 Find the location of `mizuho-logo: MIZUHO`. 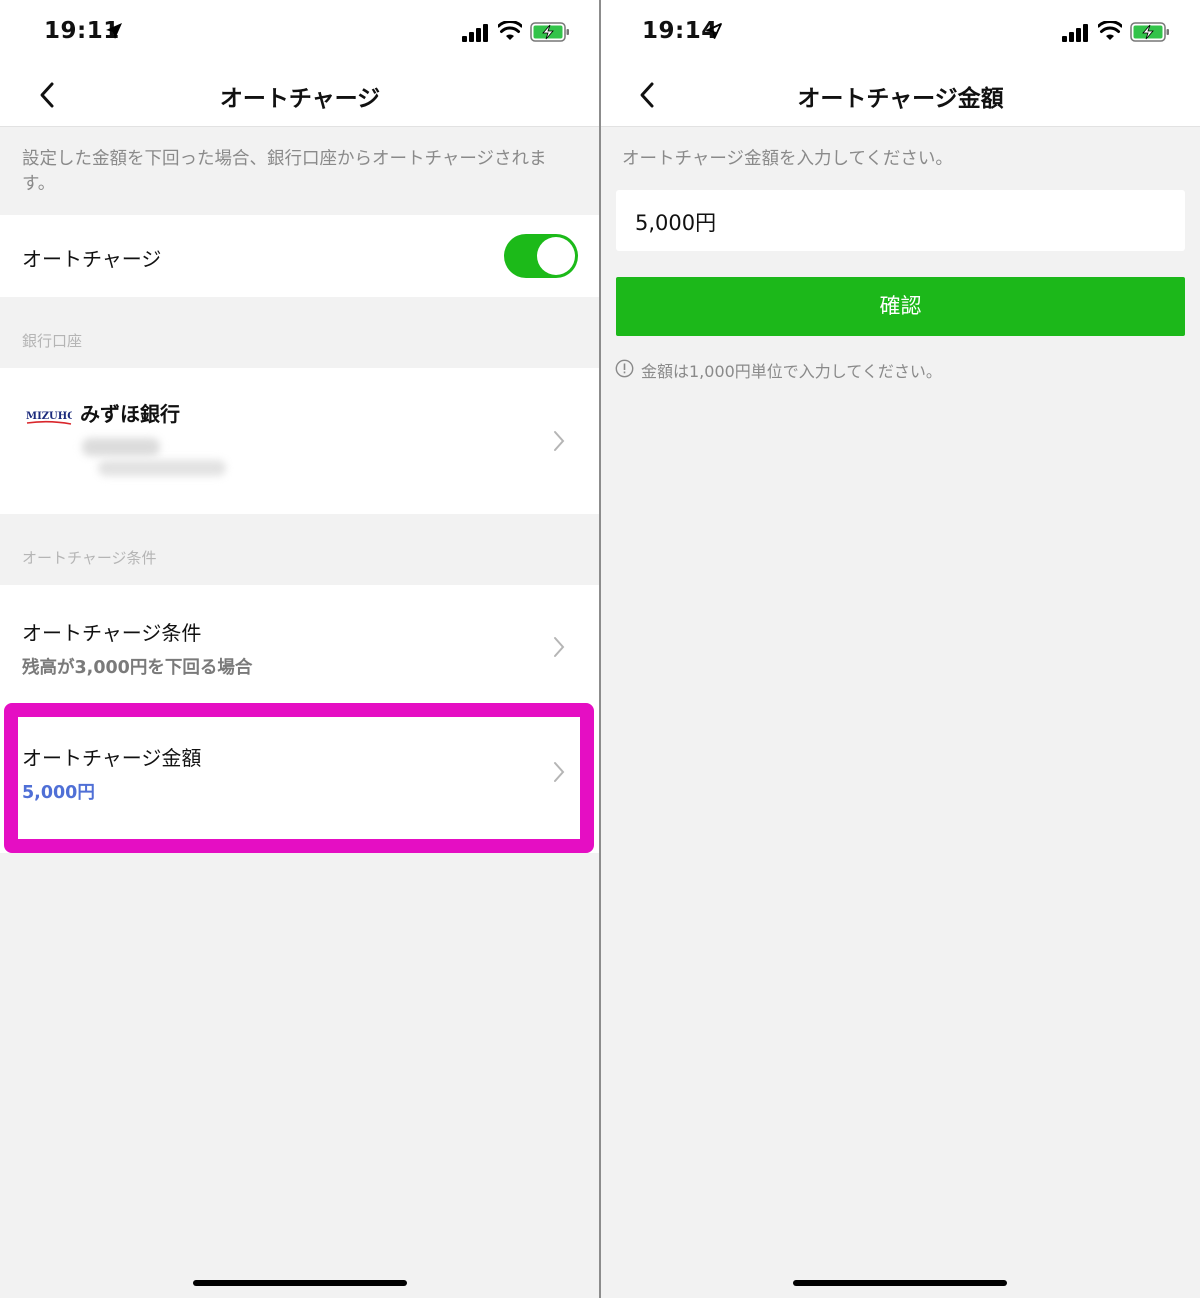

mizuho-logo: MIZUHO is located at coordinates (49, 418).